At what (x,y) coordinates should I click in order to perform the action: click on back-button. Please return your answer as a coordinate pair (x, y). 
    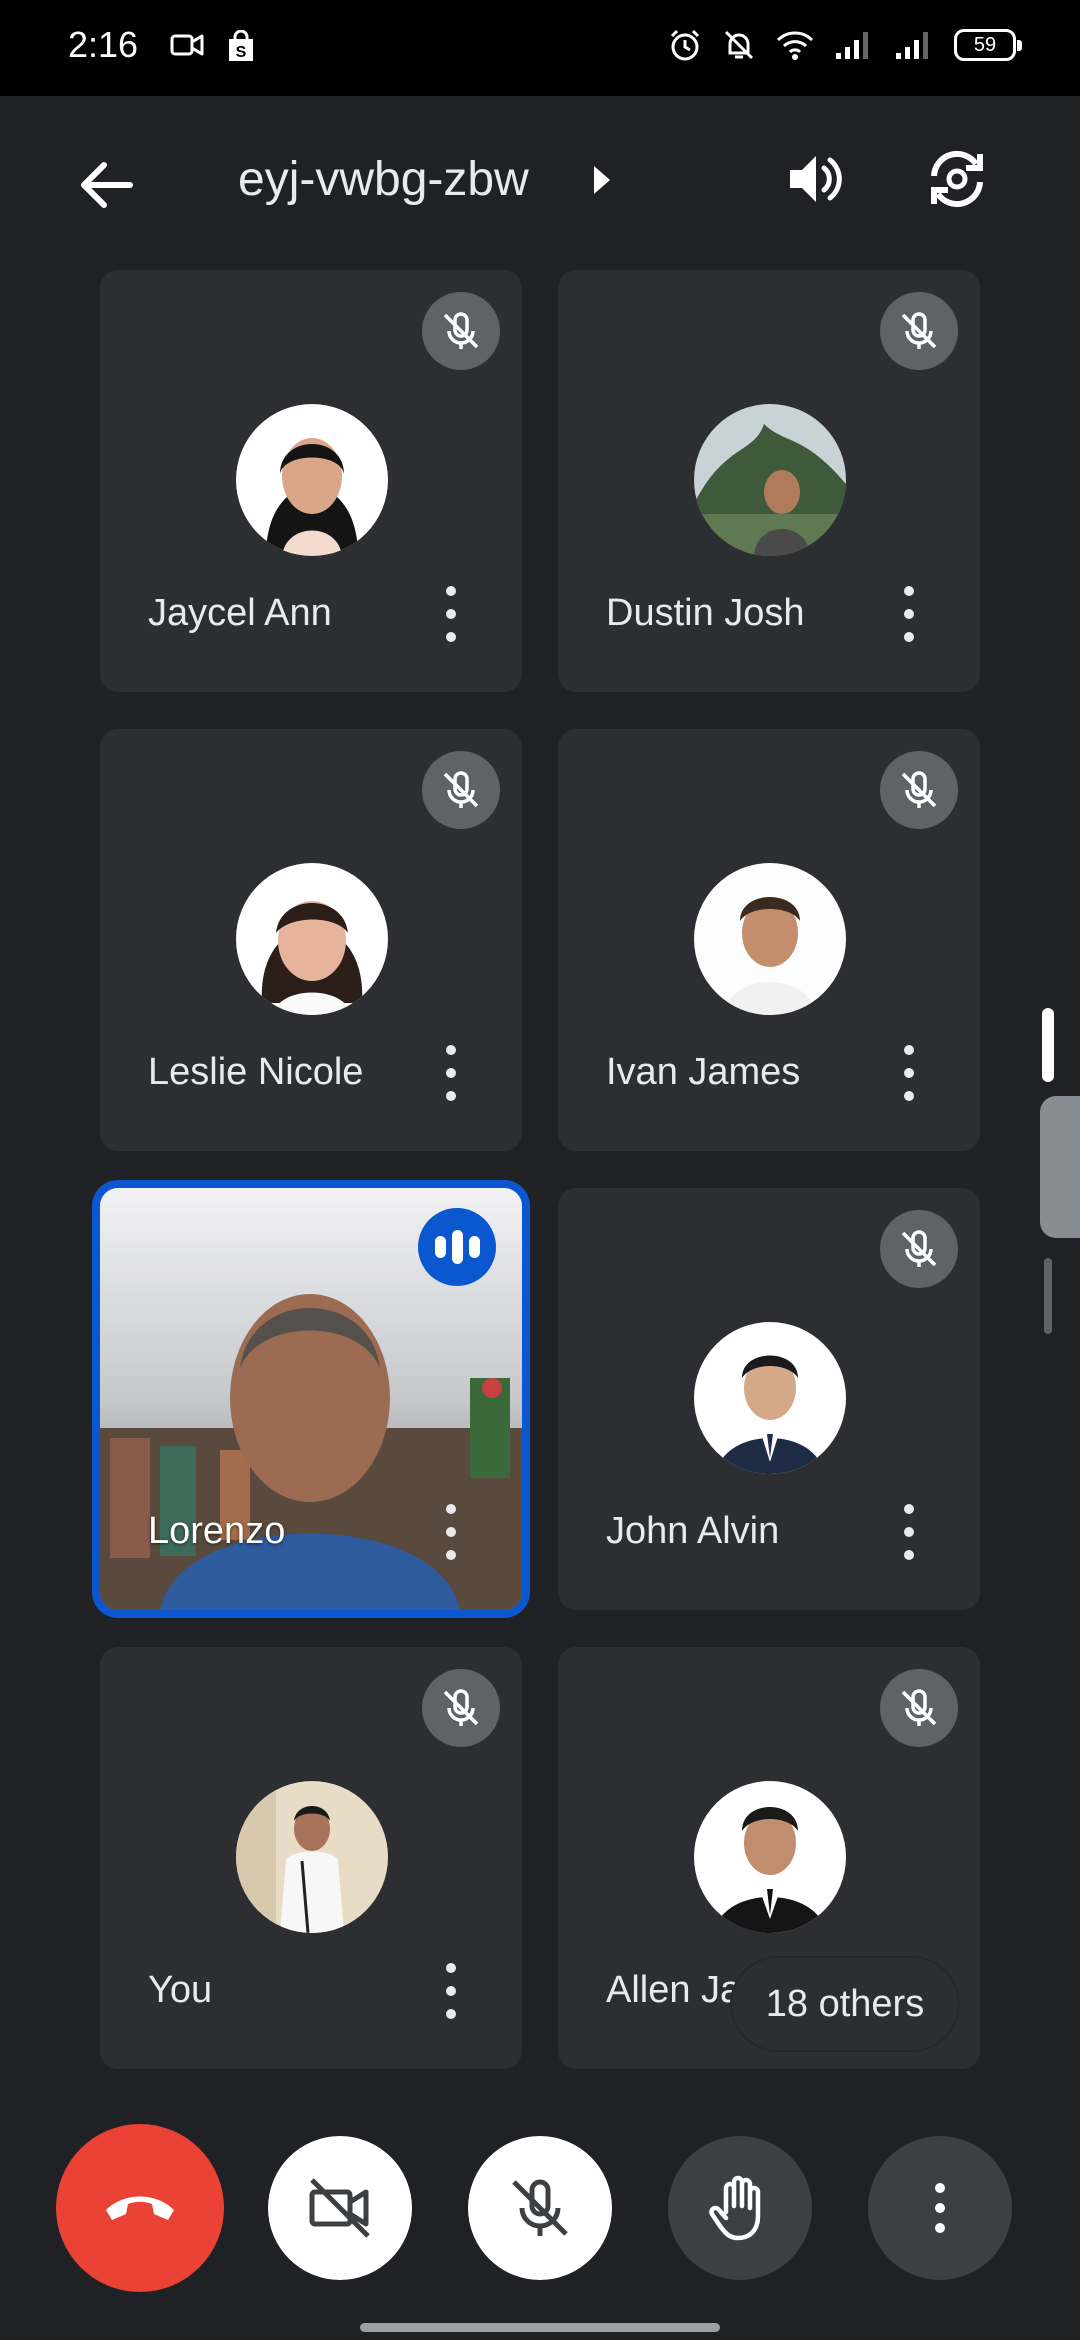
    Looking at the image, I should click on (107, 185).